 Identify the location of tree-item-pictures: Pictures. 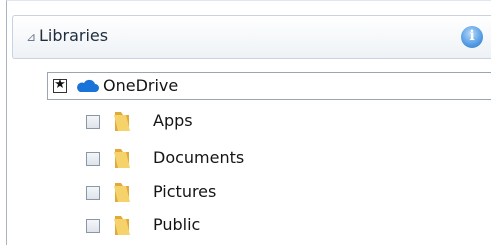
(230, 192).